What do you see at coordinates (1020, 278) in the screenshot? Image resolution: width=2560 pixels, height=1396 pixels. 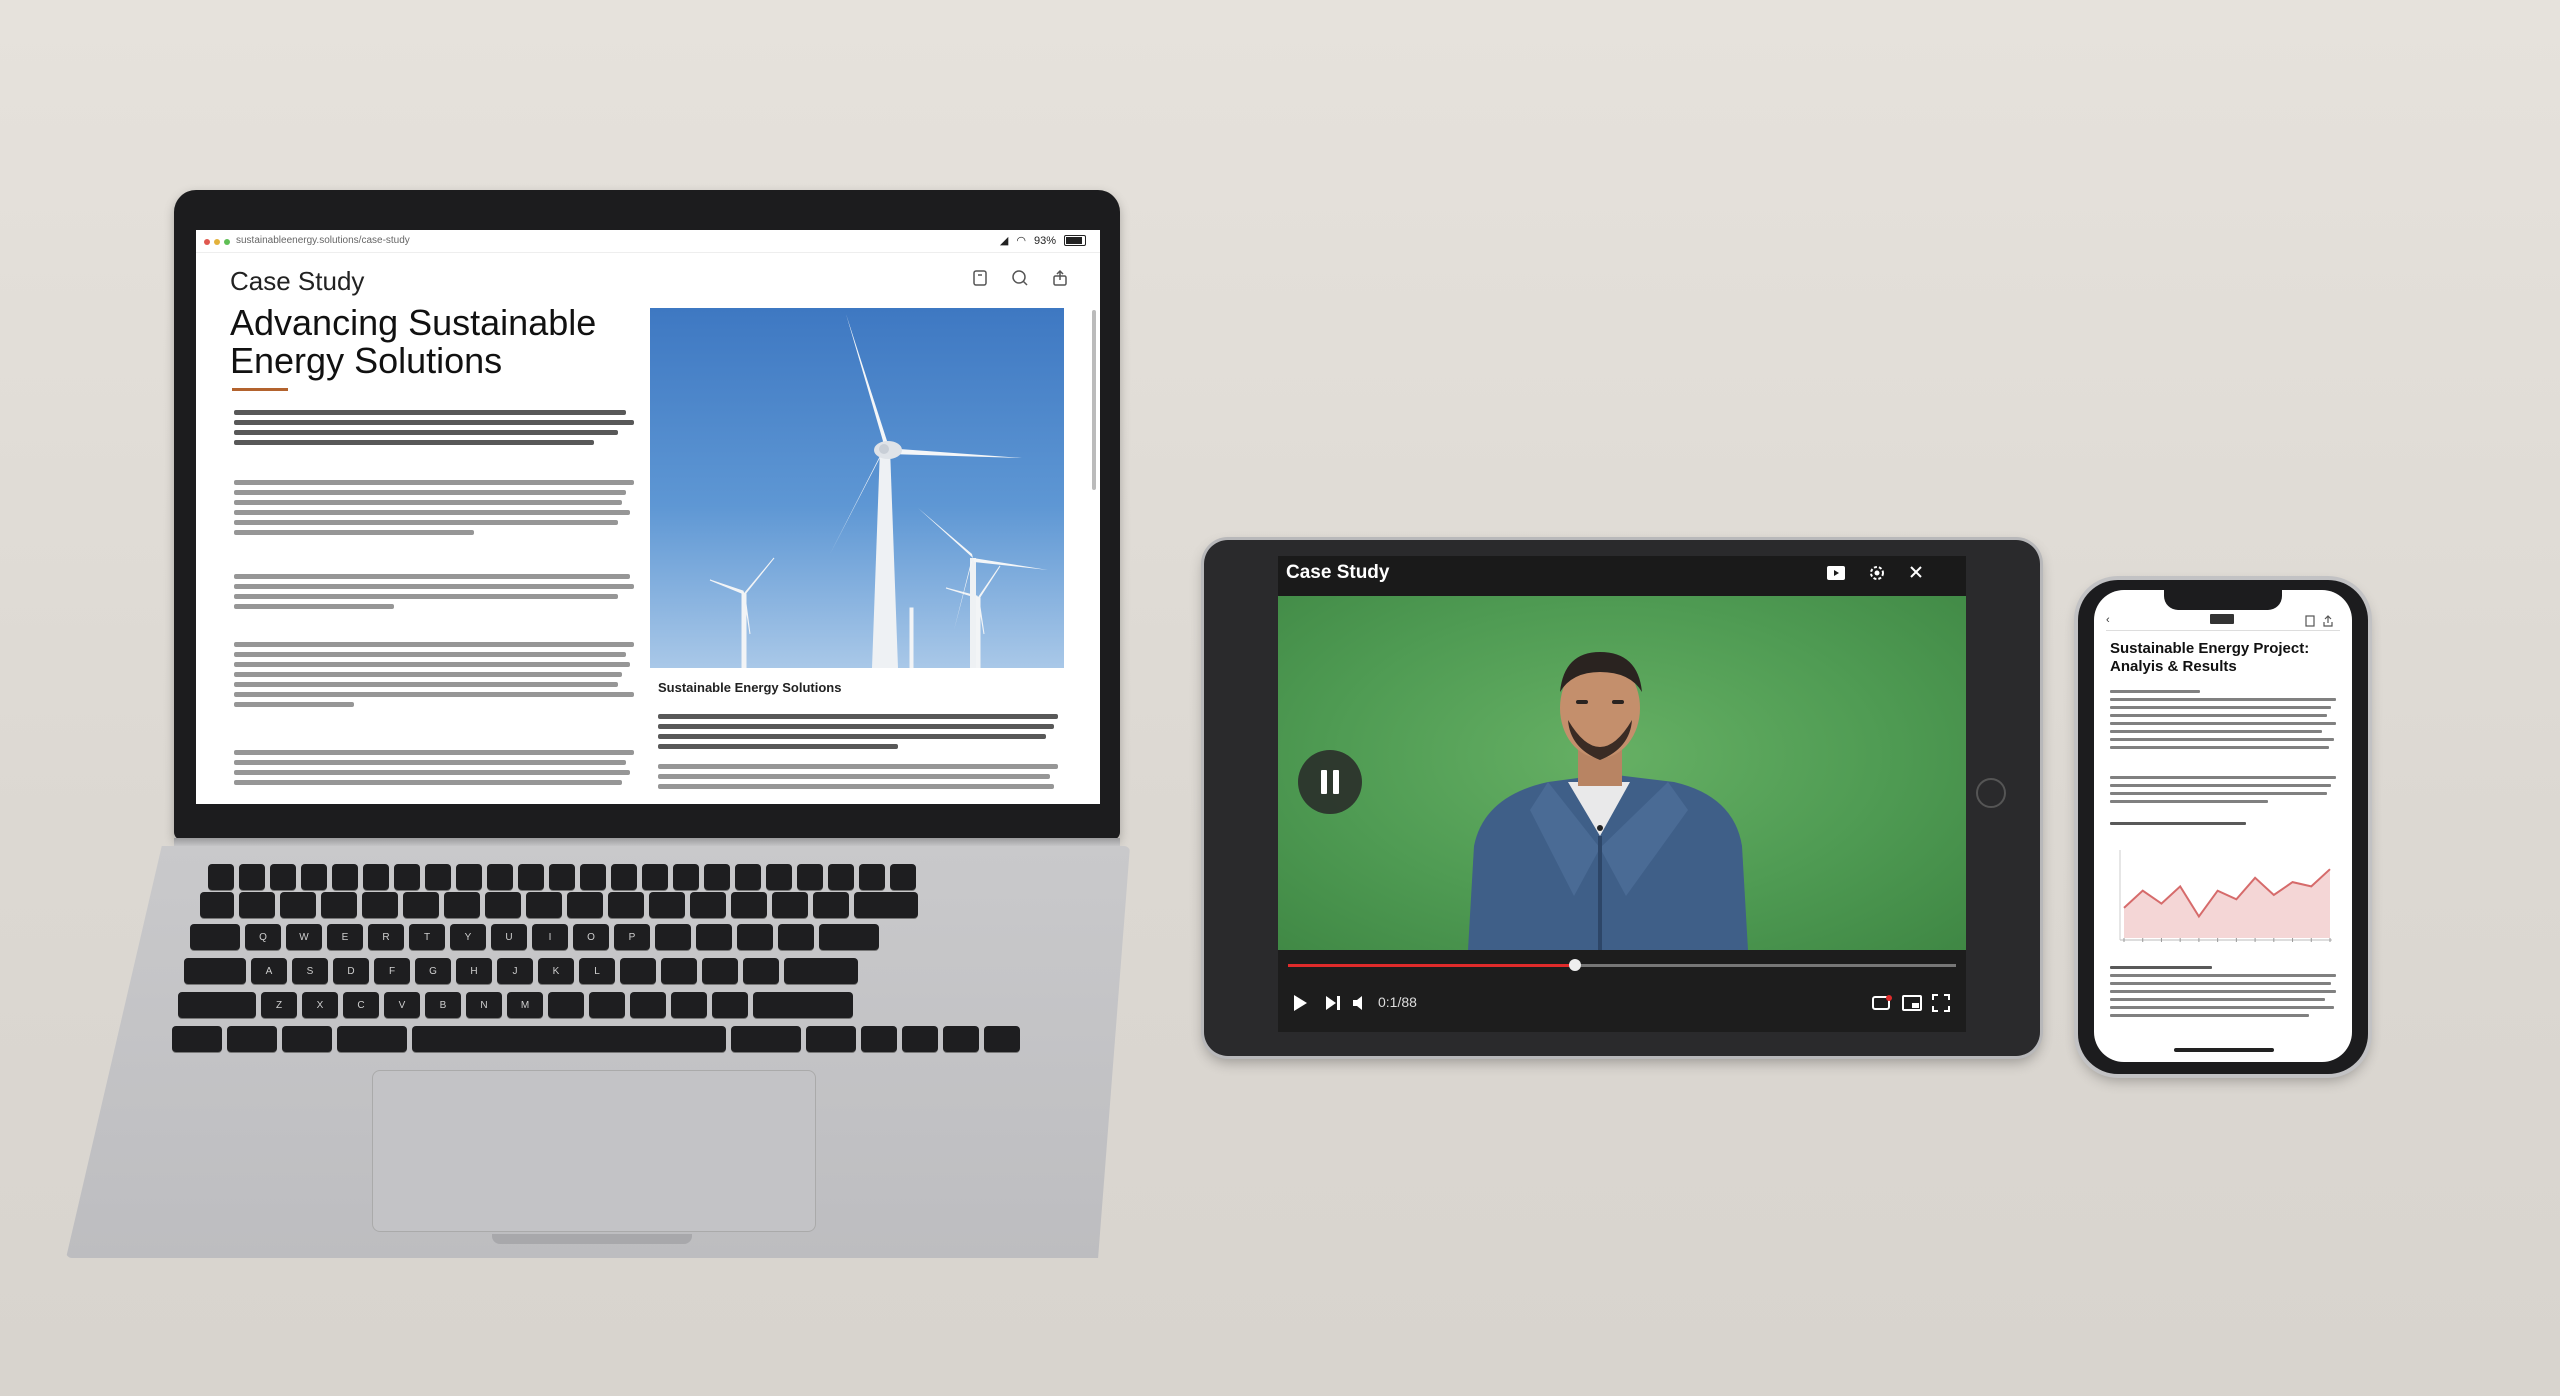 I see `search-icon` at bounding box center [1020, 278].